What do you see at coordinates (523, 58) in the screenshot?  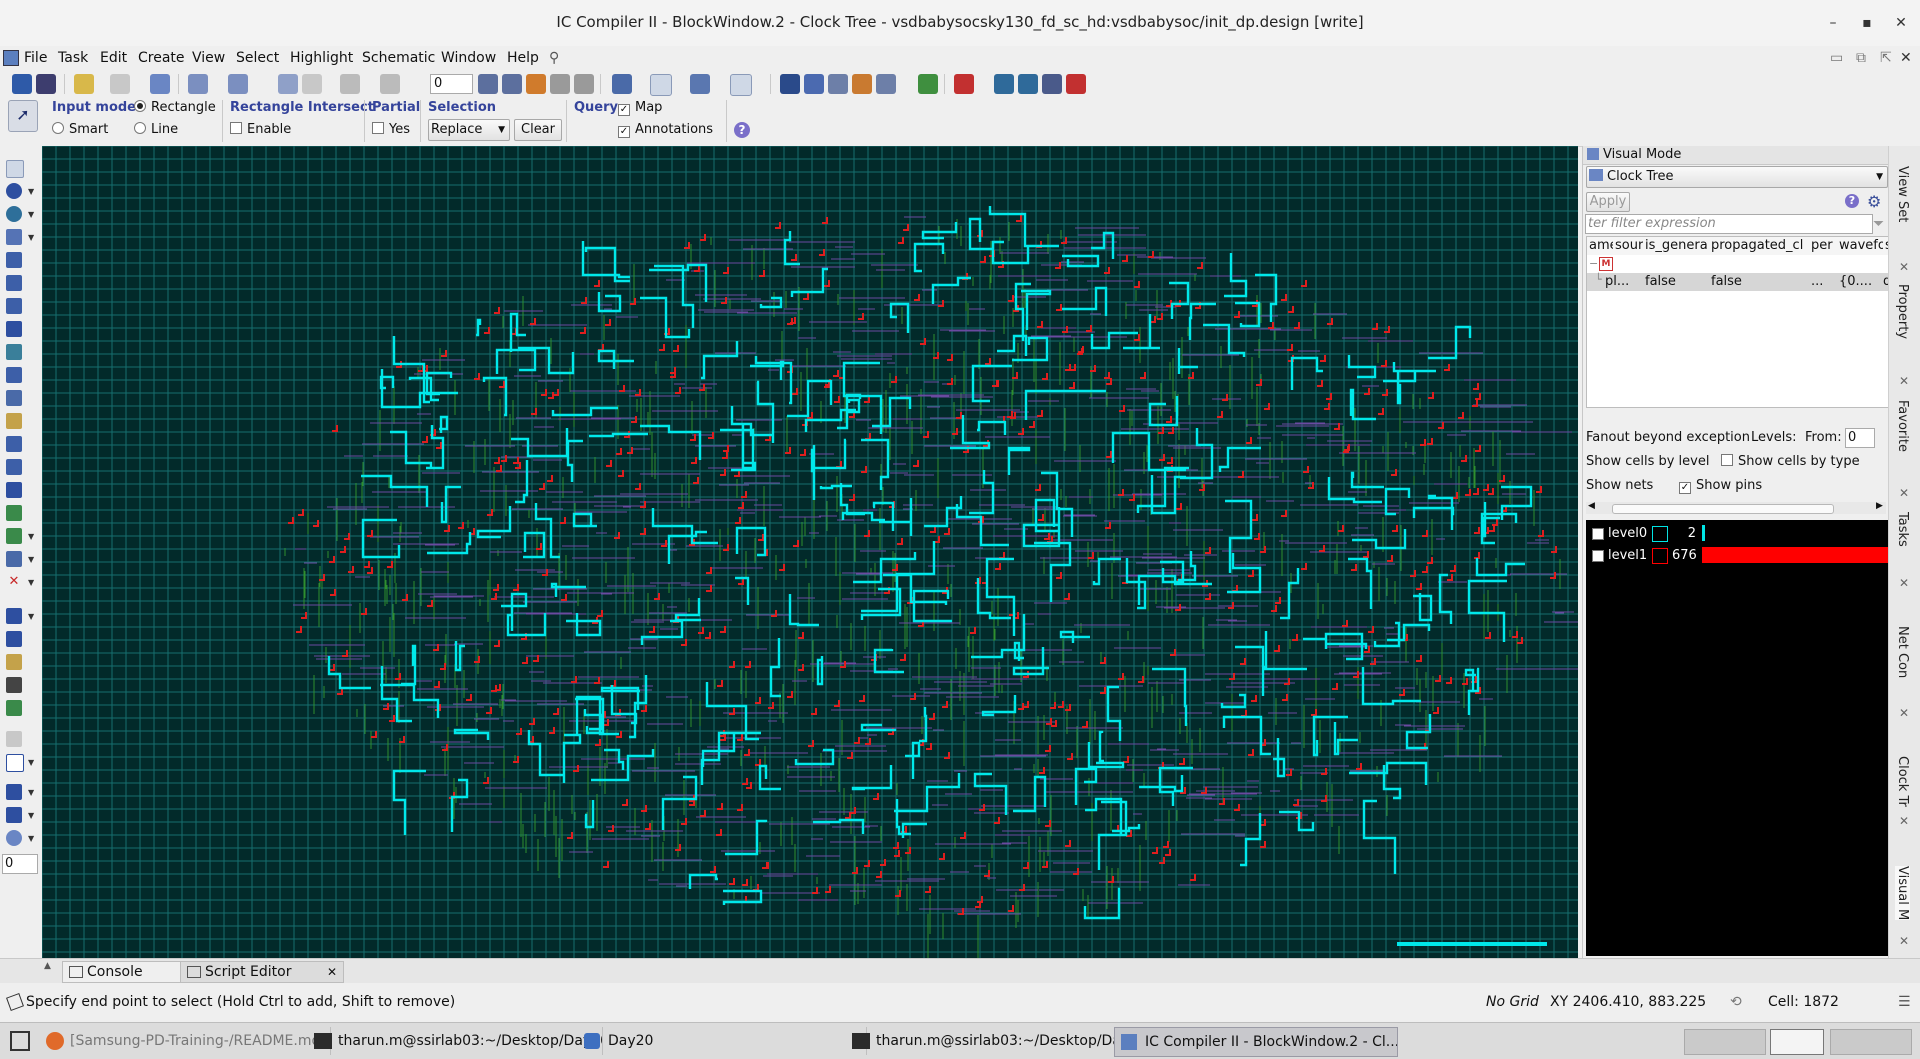 I see `menu-help: Help` at bounding box center [523, 58].